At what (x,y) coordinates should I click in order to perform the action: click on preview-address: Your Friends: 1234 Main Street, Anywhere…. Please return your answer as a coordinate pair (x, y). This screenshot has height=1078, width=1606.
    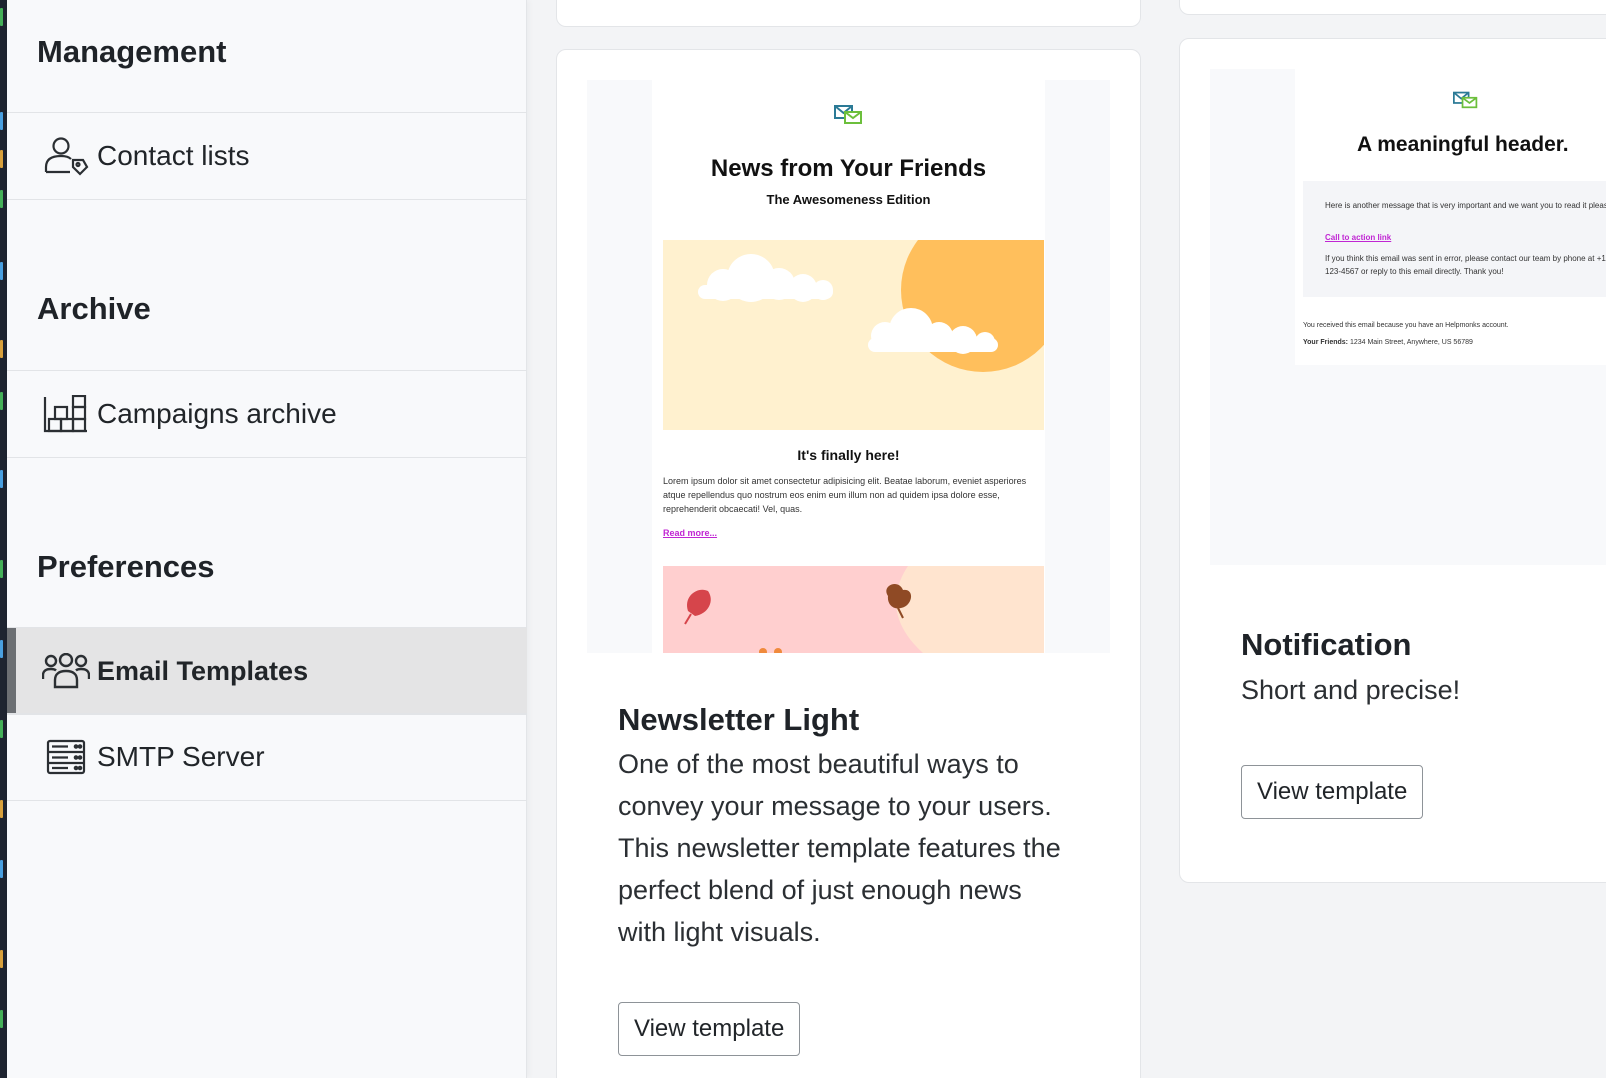
    Looking at the image, I should click on (1454, 343).